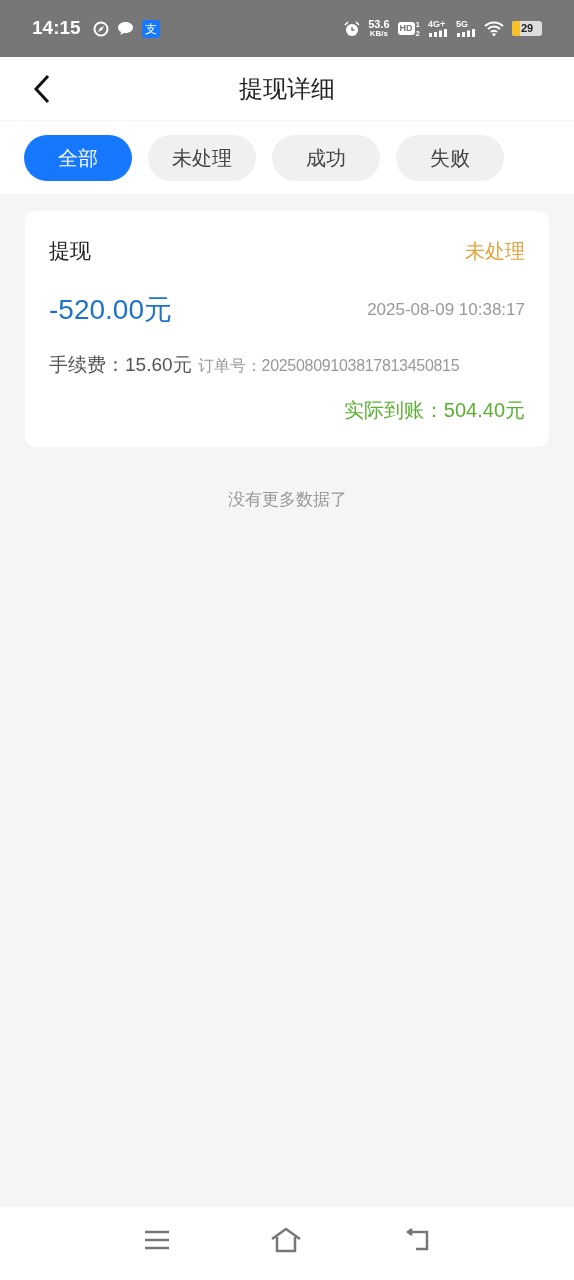 The width and height of the screenshot is (574, 1280). What do you see at coordinates (434, 410) in the screenshot?
I see `received-amount: 实际到账：504.40元` at bounding box center [434, 410].